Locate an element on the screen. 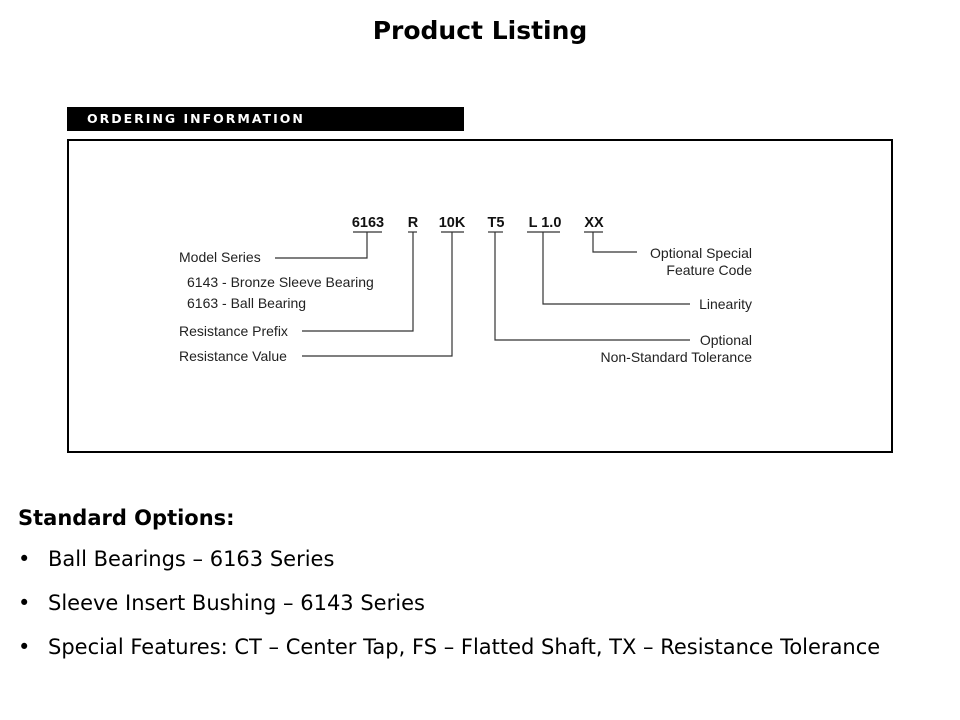 This screenshot has height=720, width=960. leader-model-series is located at coordinates (321, 245).